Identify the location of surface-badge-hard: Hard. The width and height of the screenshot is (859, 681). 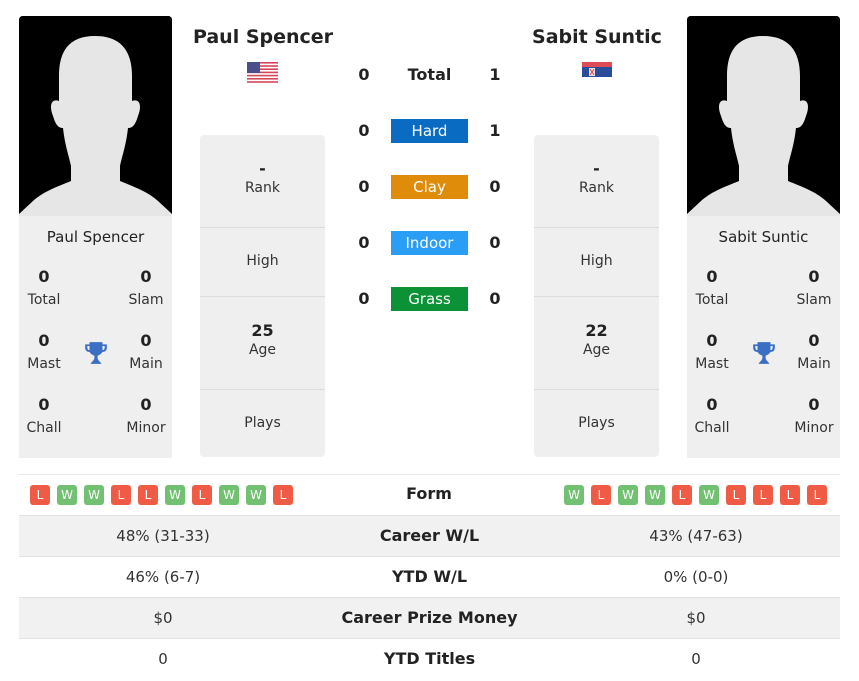
(429, 131).